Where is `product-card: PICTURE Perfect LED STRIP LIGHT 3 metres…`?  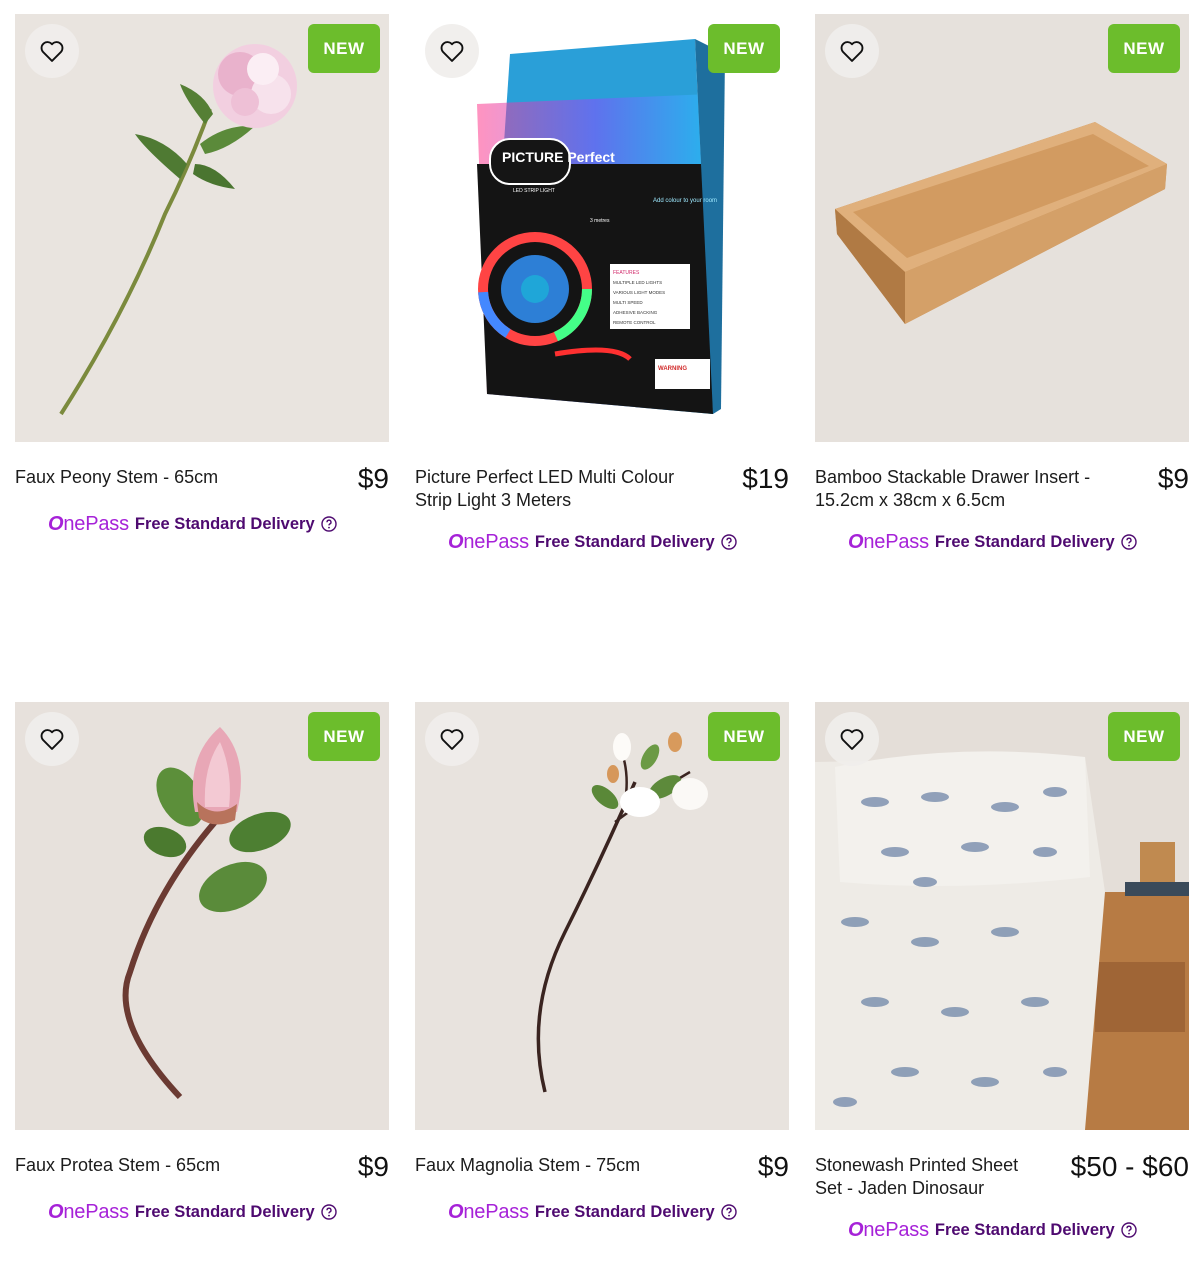 product-card: PICTURE Perfect LED STRIP LIGHT 3 metres… is located at coordinates (602, 284).